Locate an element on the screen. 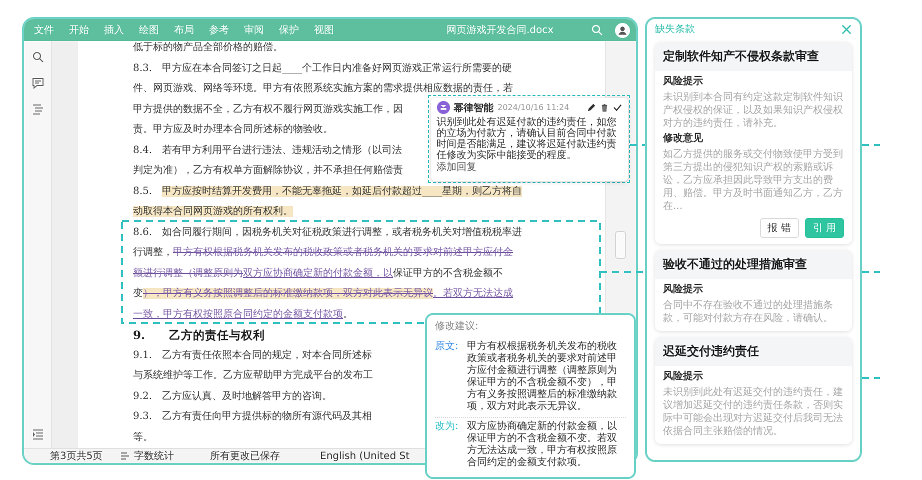 This screenshot has width=922, height=480. menu-item: 插入 is located at coordinates (114, 30).